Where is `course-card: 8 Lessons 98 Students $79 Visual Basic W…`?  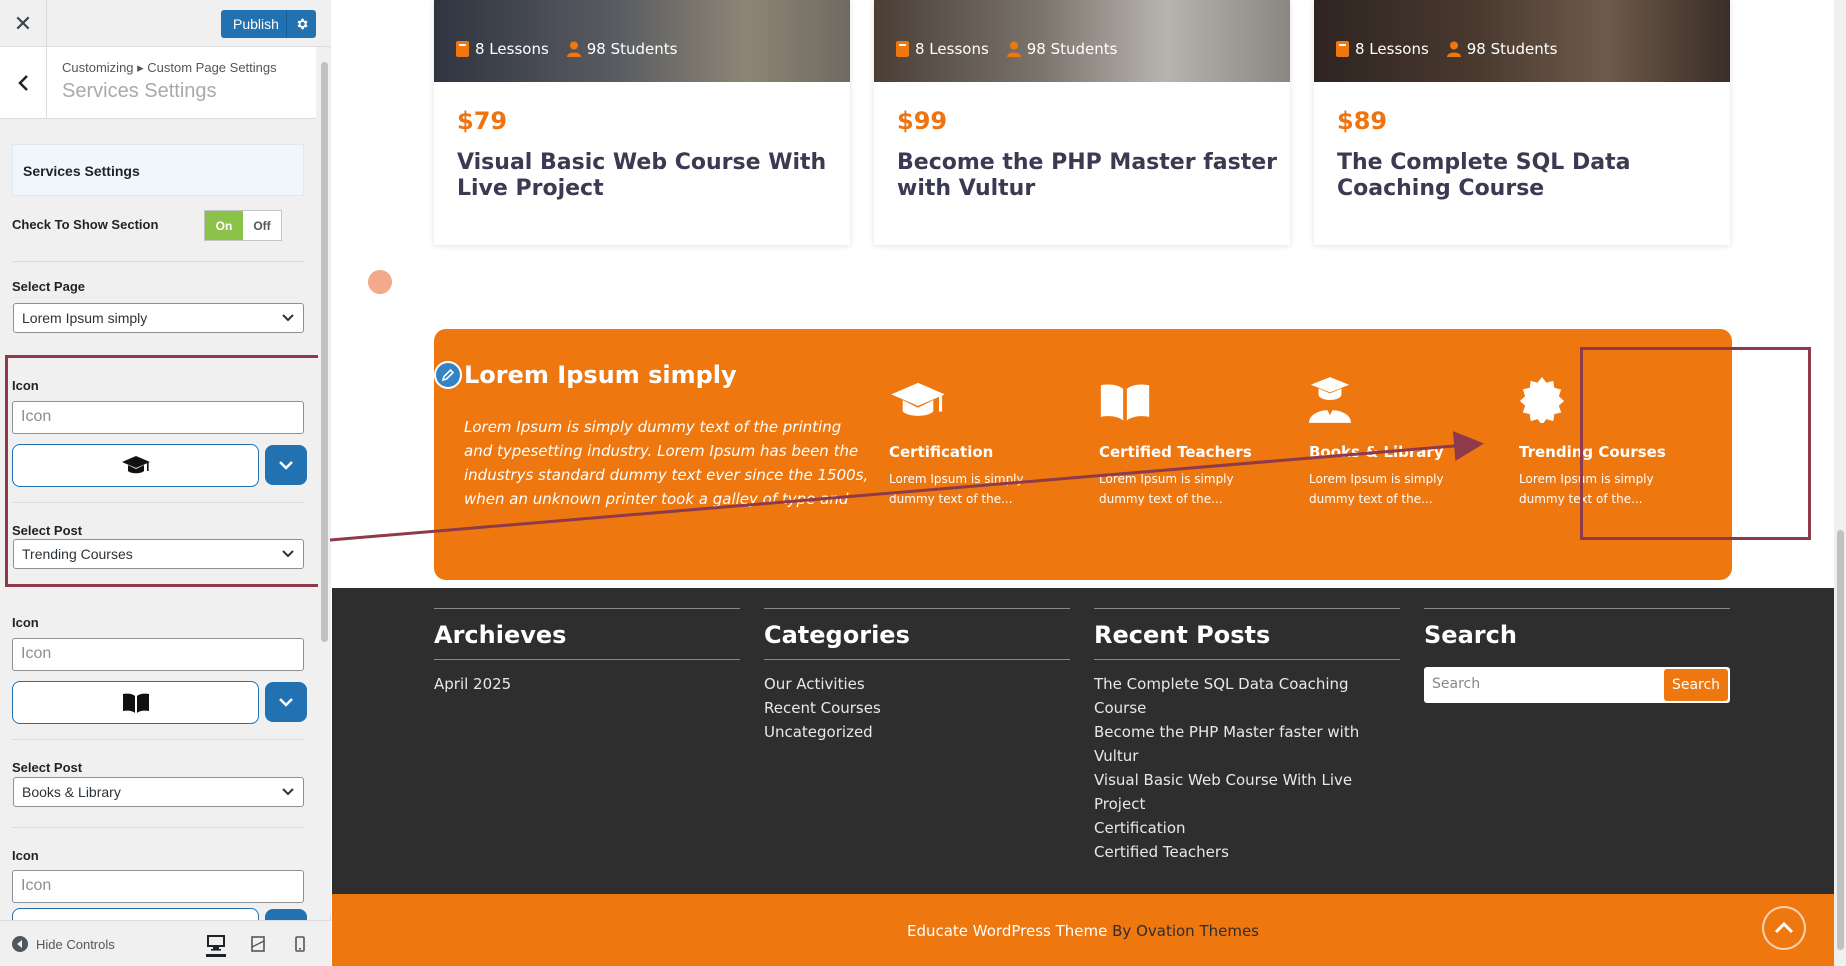 course-card: 8 Lessons 98 Students $79 Visual Basic W… is located at coordinates (642, 122).